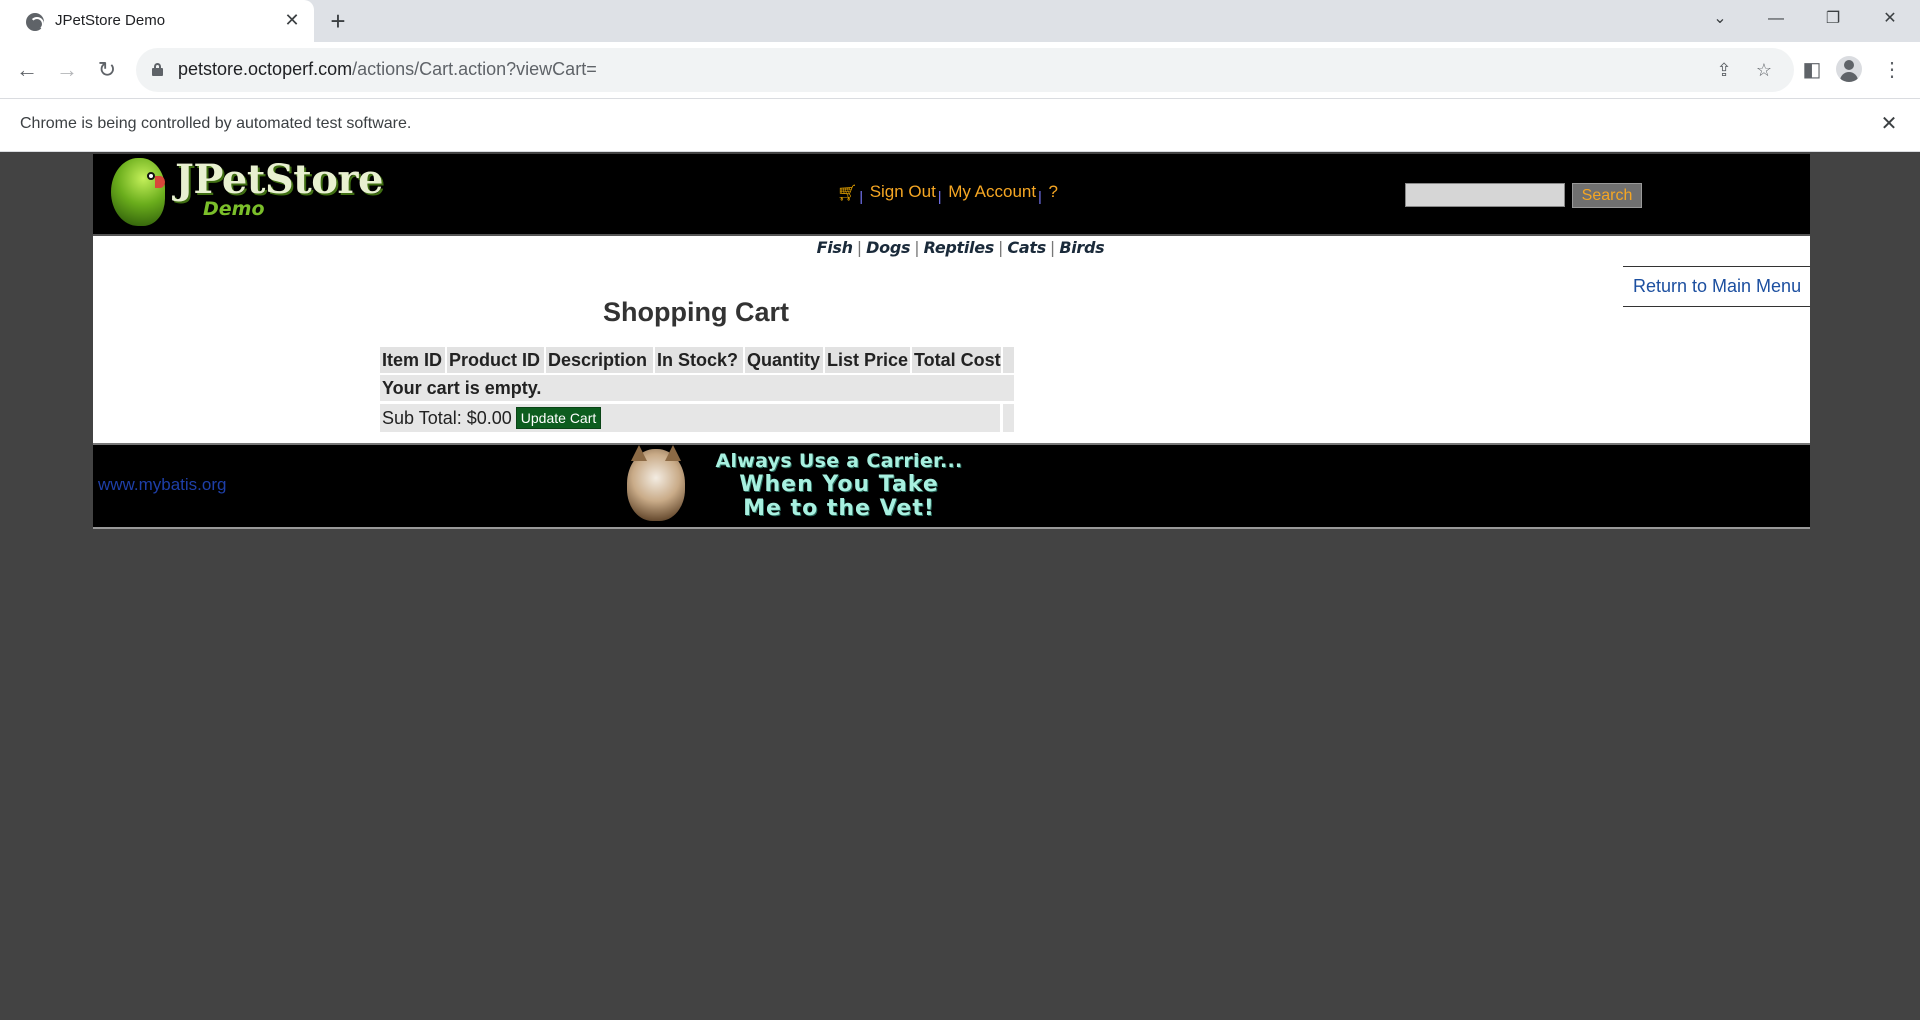 This screenshot has height=1020, width=1920. What do you see at coordinates (847, 193) in the screenshot?
I see `cart-icon: 🛒︎` at bounding box center [847, 193].